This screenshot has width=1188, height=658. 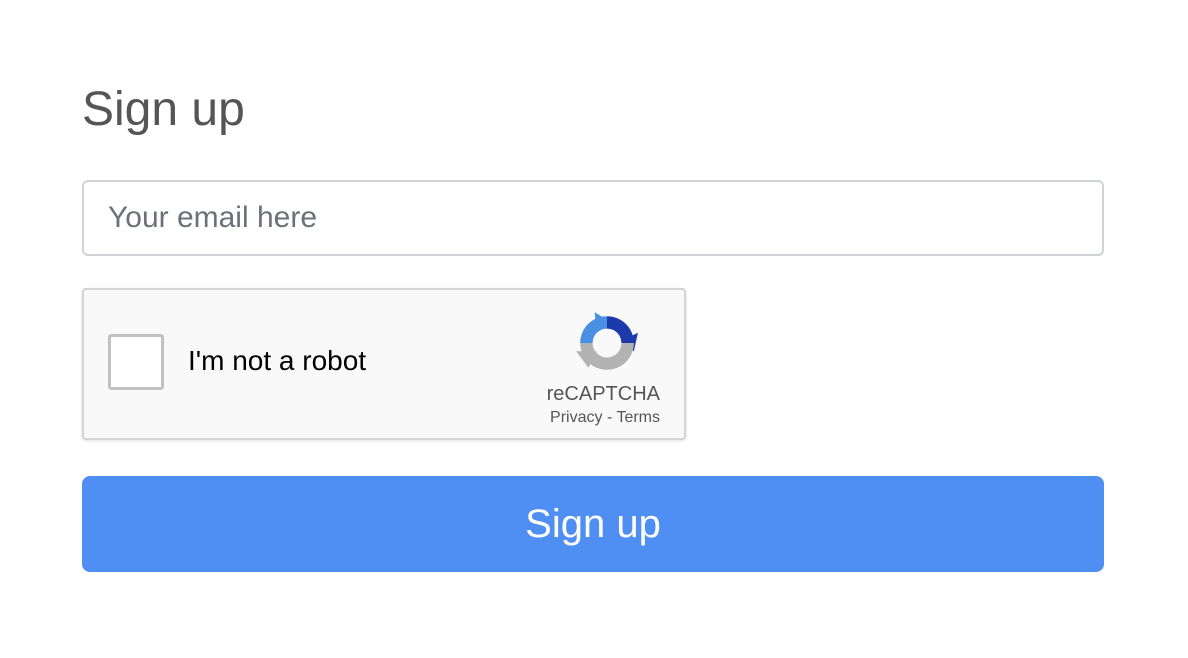 I want to click on signup-button: Sign up, so click(x=593, y=524).